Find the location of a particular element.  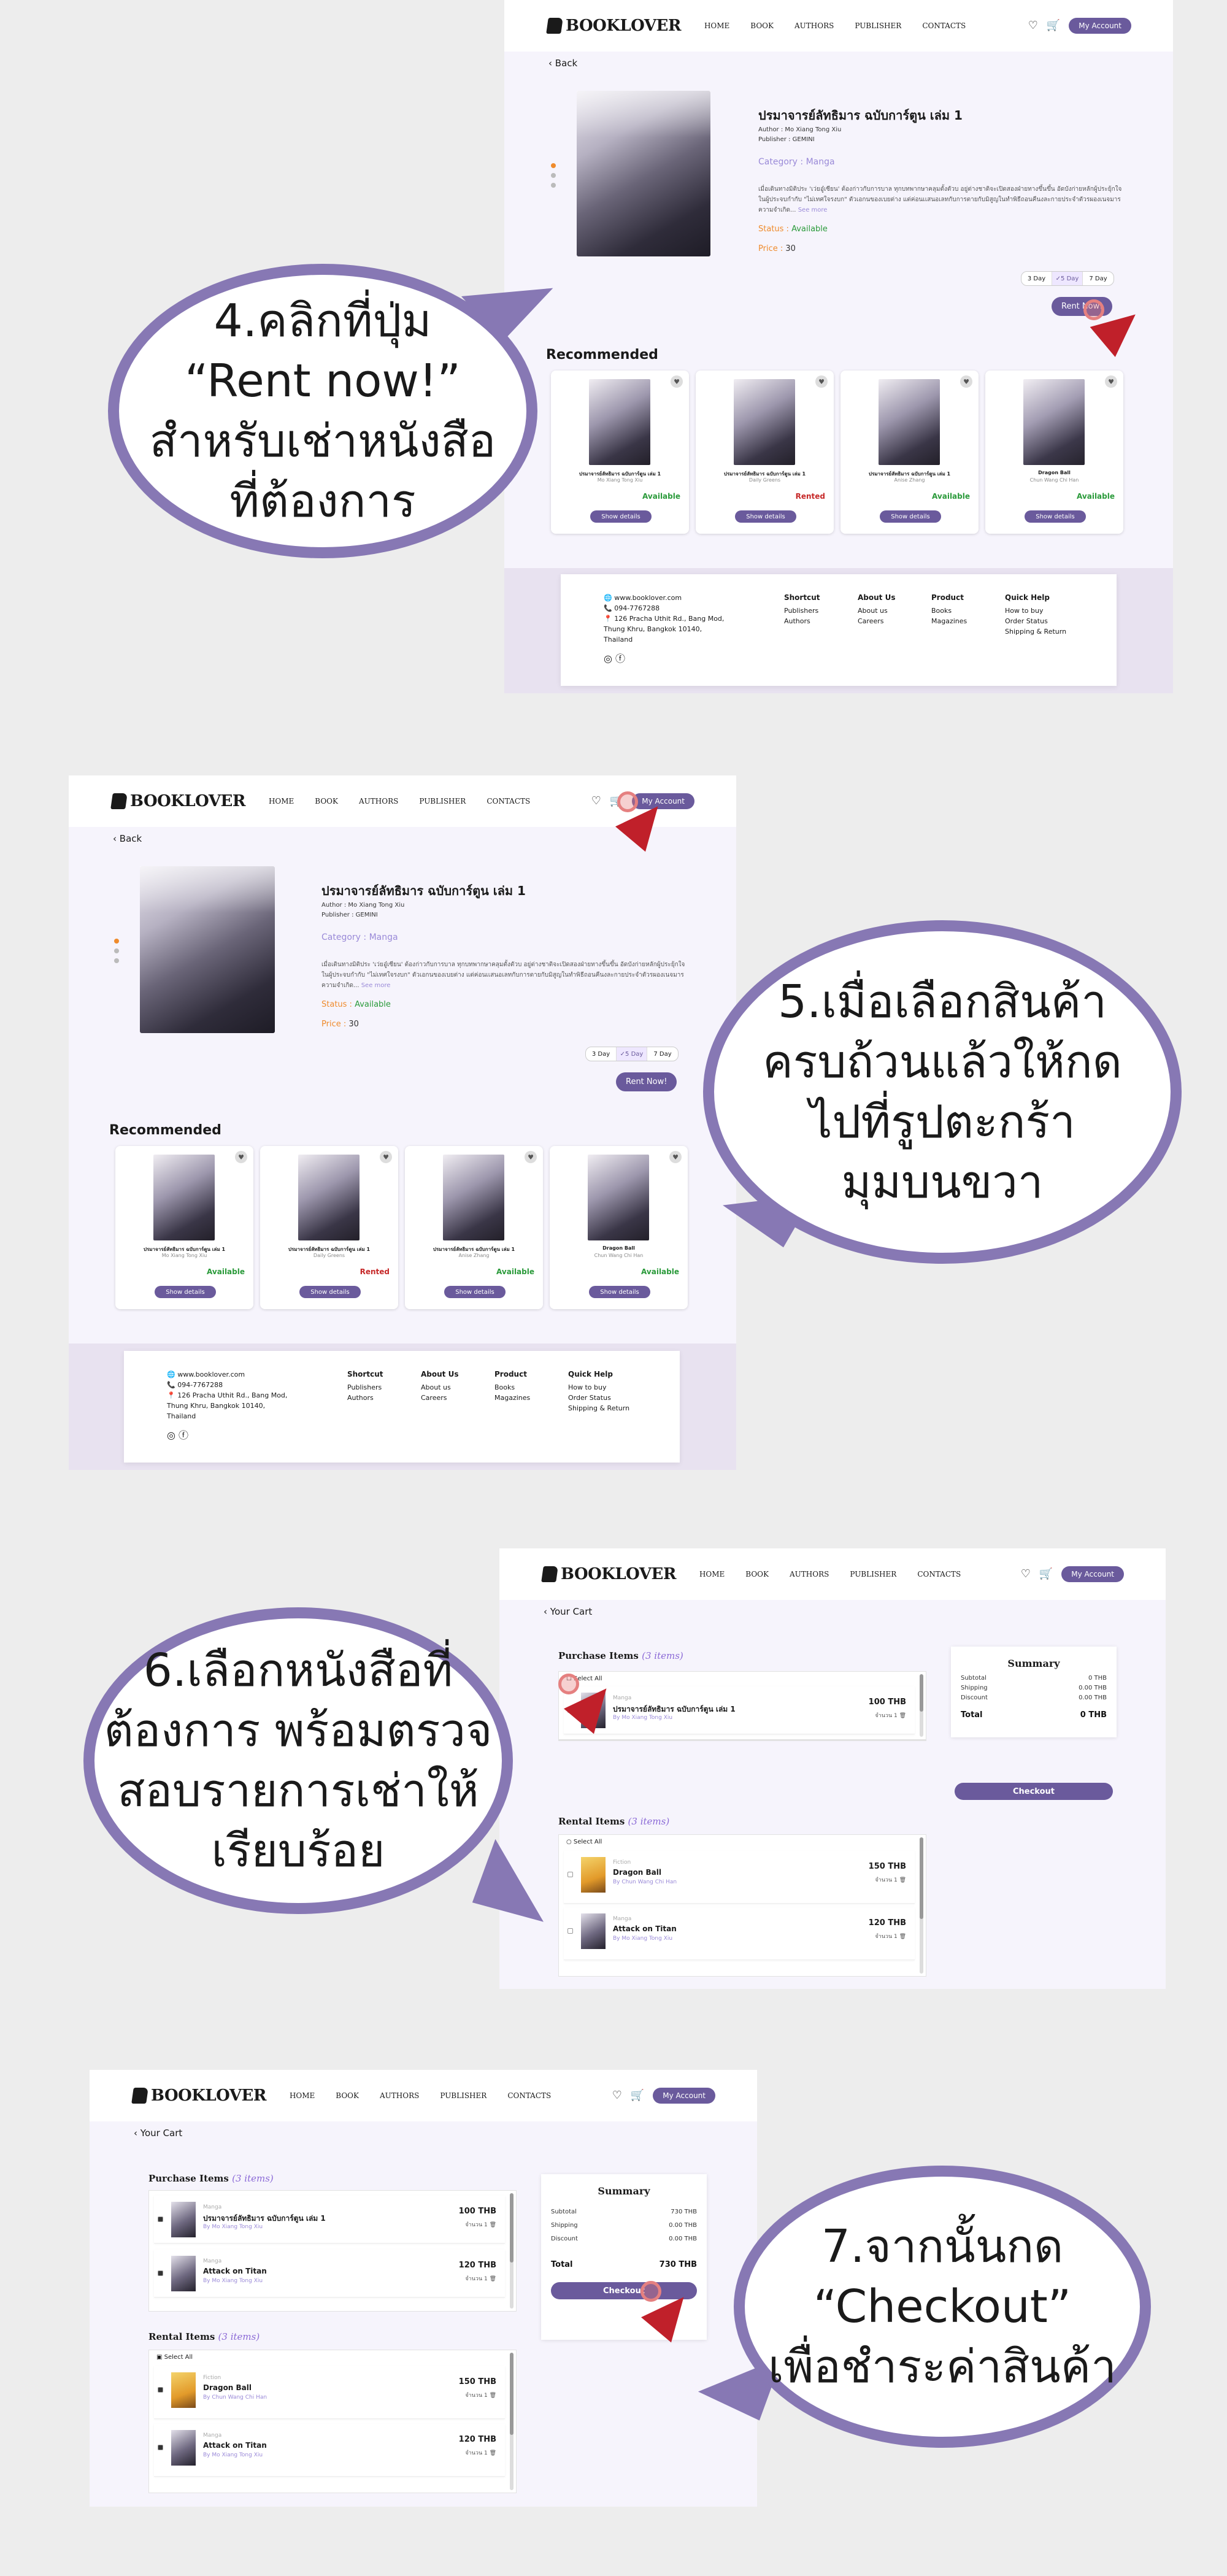

back-link: ‹ Back is located at coordinates (839, 63).